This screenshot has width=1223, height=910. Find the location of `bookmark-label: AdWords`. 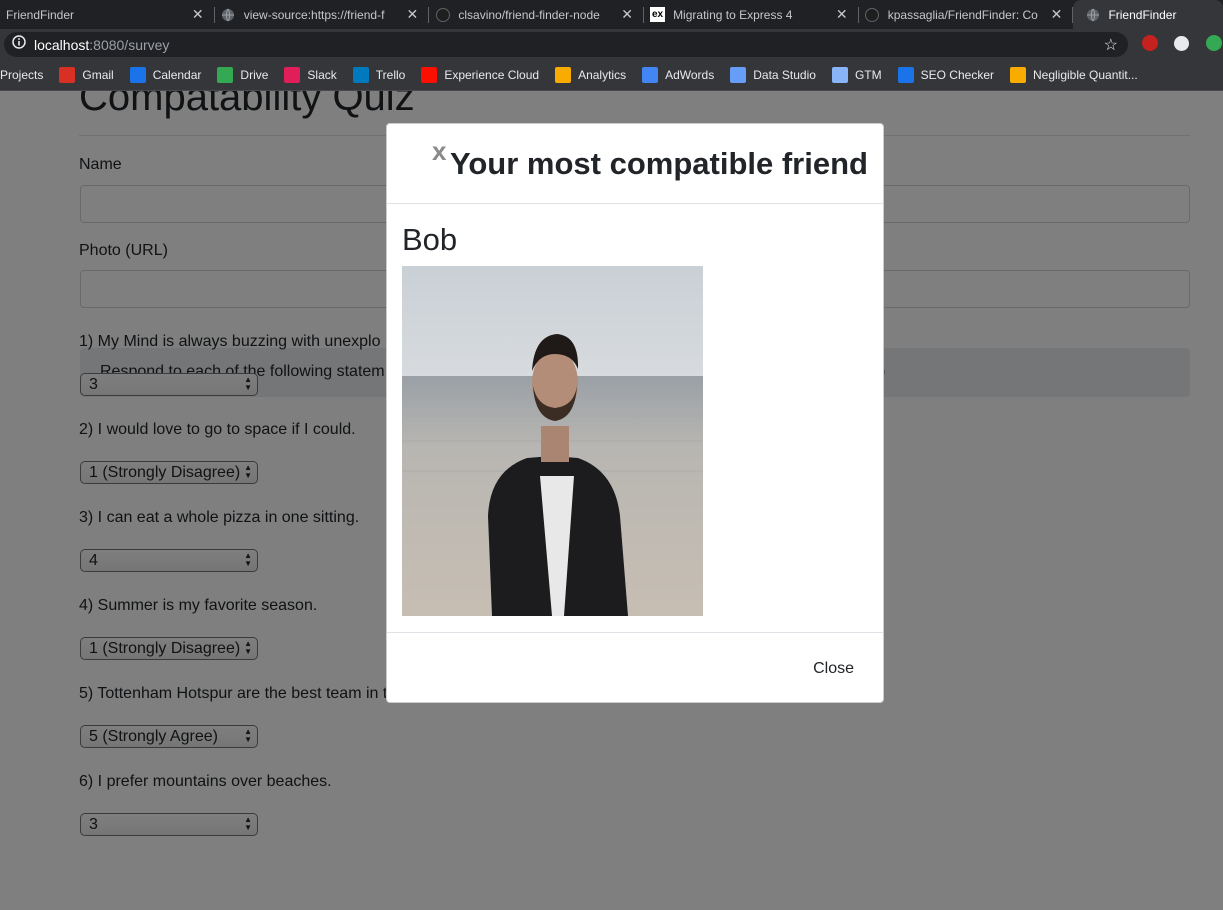

bookmark-label: AdWords is located at coordinates (690, 74).